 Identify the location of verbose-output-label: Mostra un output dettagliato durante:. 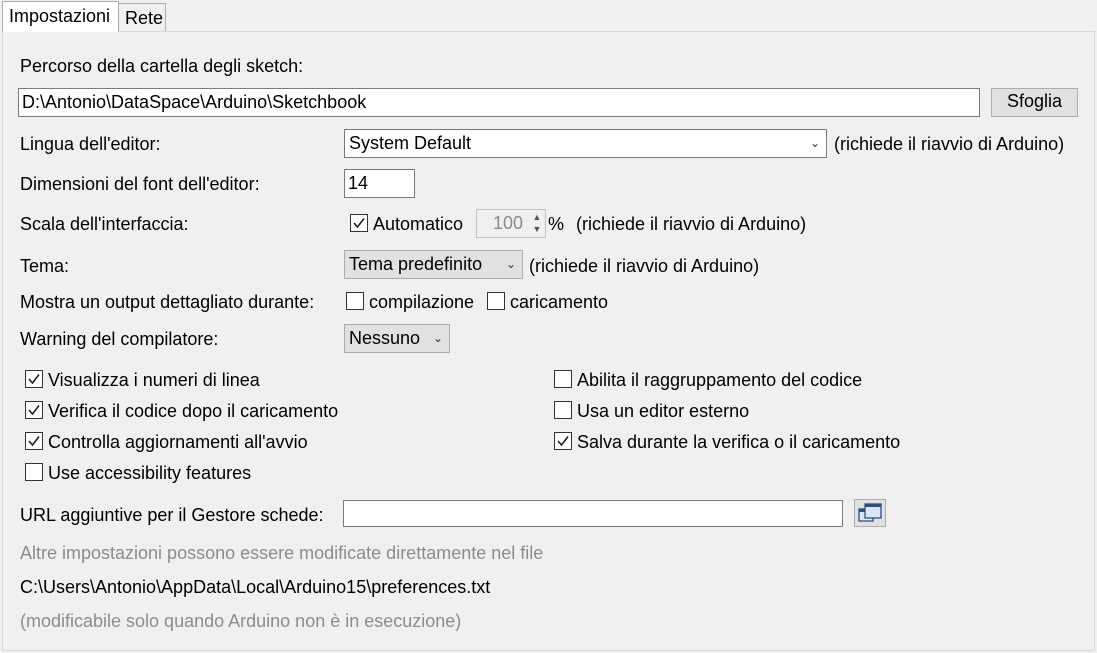
(167, 302).